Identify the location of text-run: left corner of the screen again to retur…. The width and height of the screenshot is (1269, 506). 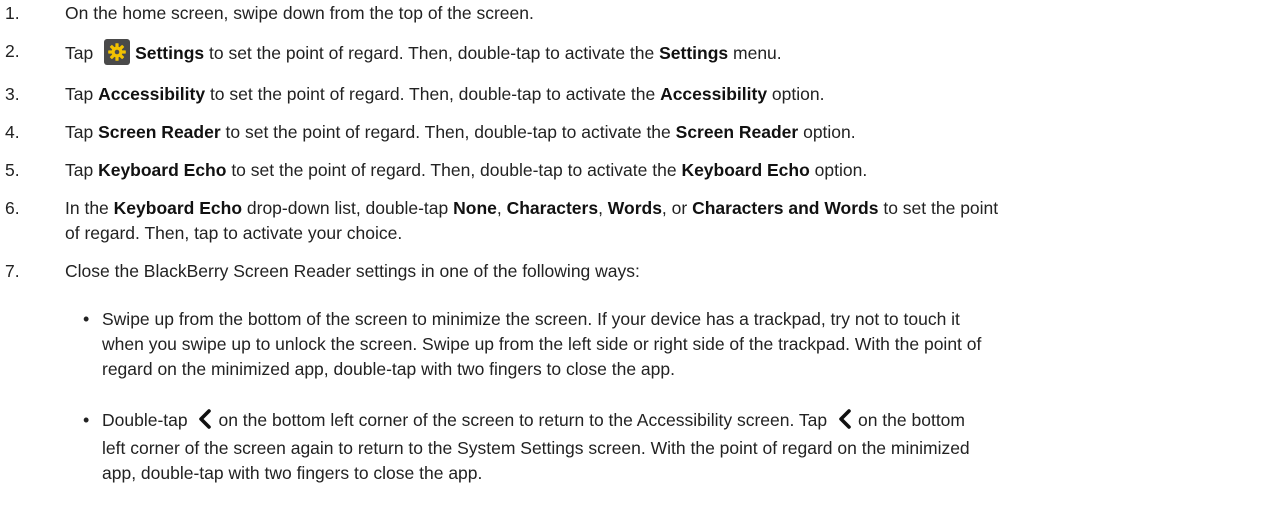
(536, 448).